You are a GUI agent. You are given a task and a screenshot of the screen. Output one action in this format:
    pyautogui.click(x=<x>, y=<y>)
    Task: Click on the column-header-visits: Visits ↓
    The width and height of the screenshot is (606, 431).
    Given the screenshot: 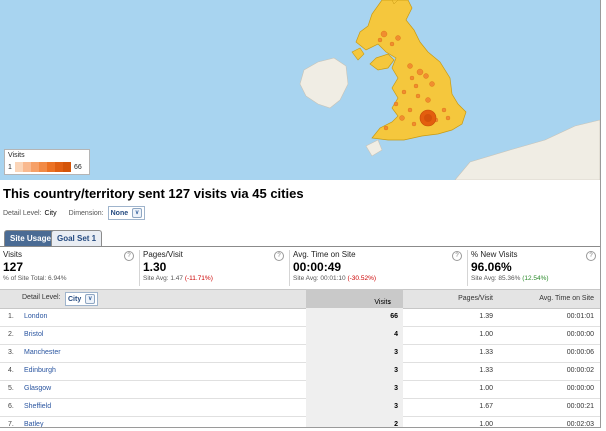 What is the action you would take?
    pyautogui.click(x=354, y=298)
    